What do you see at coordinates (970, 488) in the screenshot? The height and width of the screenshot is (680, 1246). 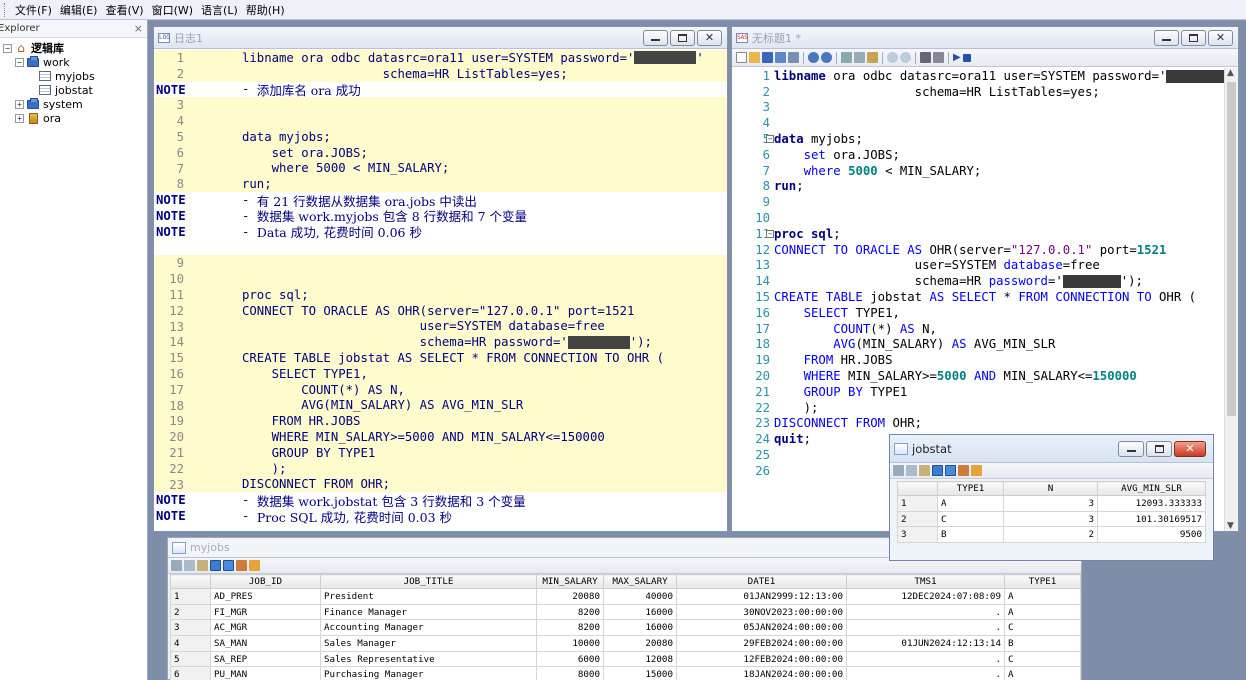 I see `column-header: TYPE1` at bounding box center [970, 488].